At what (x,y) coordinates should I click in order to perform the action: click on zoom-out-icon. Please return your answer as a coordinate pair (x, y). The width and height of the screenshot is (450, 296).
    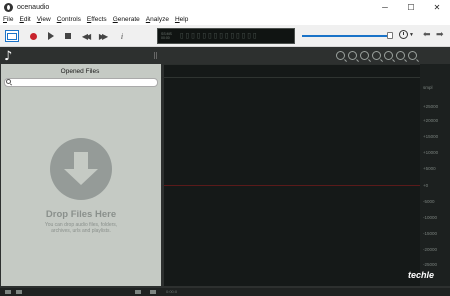
    Looking at the image, I should click on (352, 55).